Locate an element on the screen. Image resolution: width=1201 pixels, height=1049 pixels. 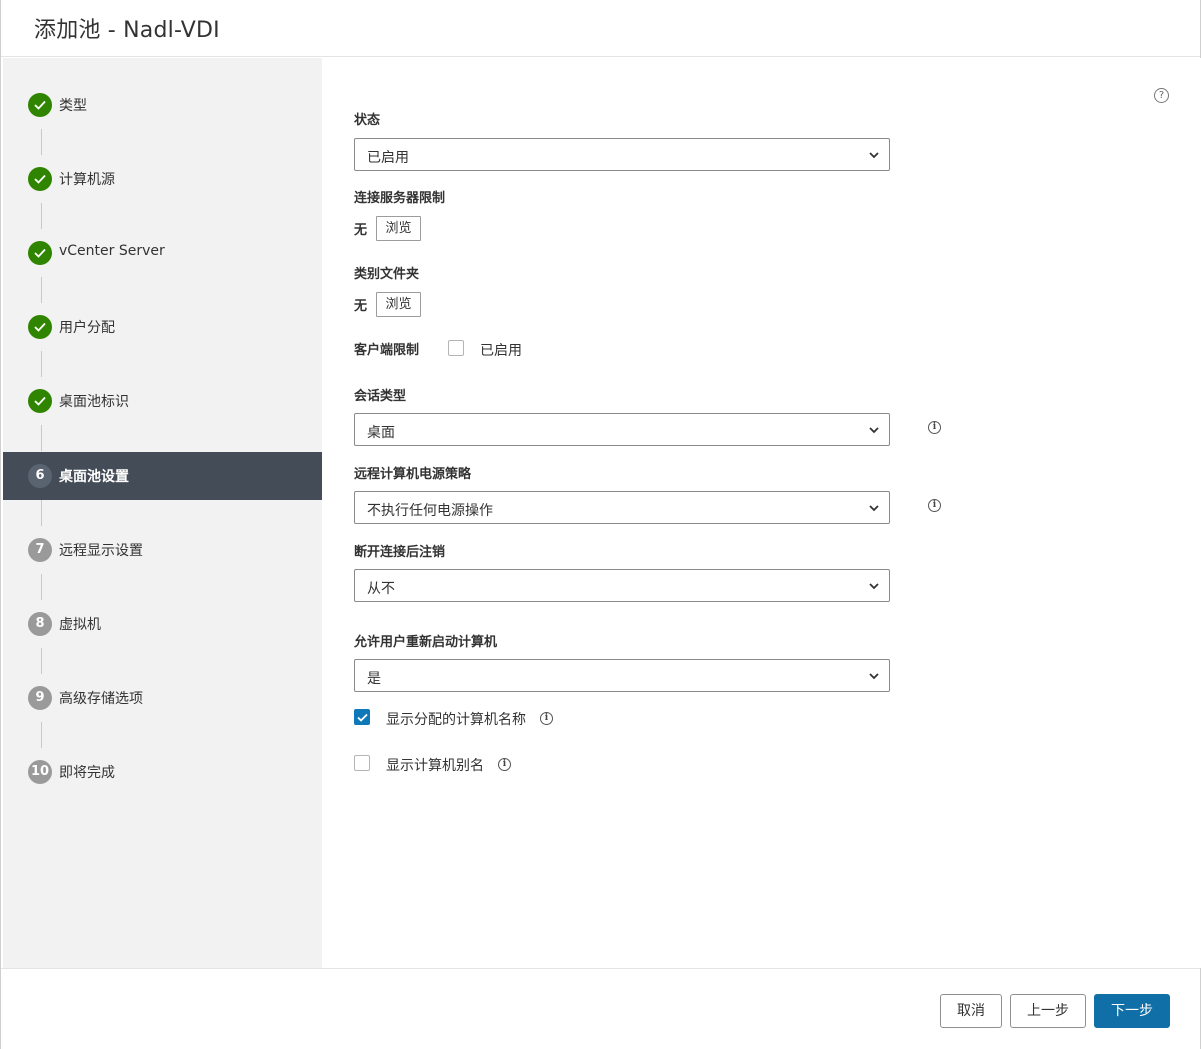
logoff-after-disconnect-select: 从不 is located at coordinates (622, 585).